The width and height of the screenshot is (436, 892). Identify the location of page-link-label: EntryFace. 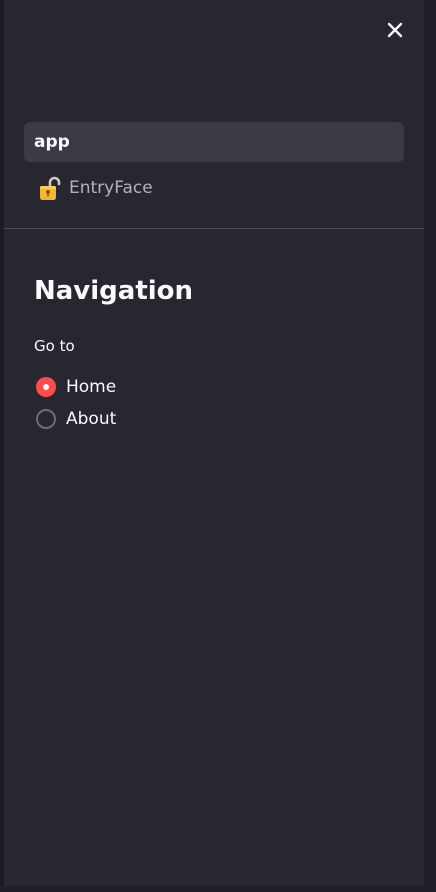
(111, 188).